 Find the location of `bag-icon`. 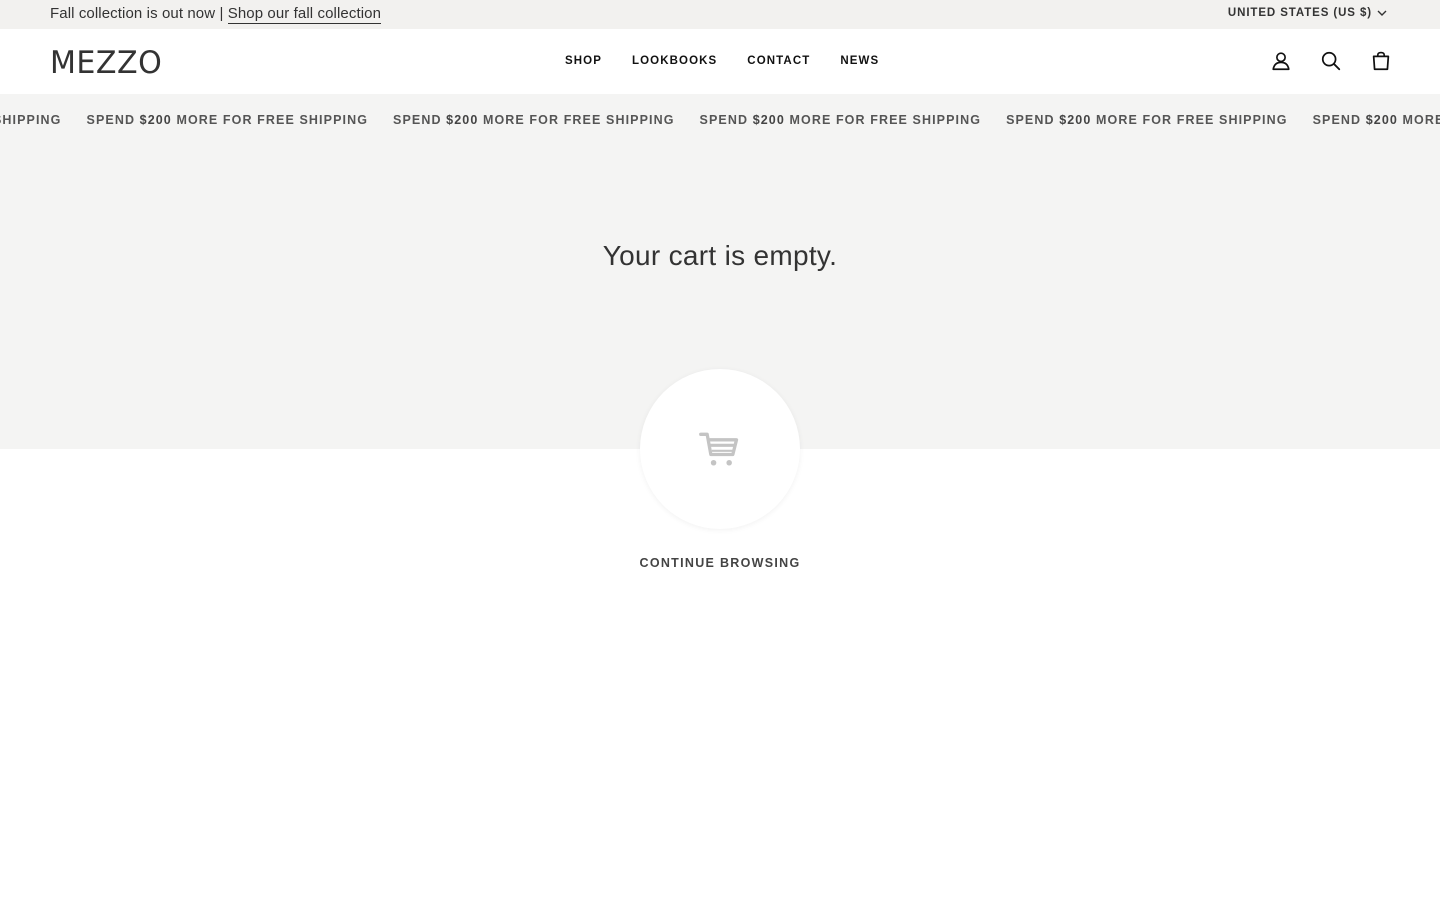

bag-icon is located at coordinates (1381, 61).